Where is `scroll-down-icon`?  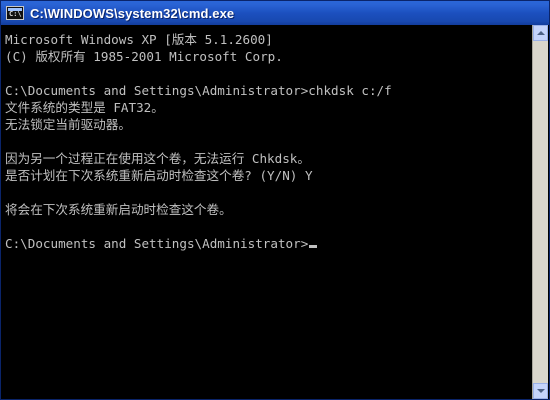
scroll-down-icon is located at coordinates (540, 391).